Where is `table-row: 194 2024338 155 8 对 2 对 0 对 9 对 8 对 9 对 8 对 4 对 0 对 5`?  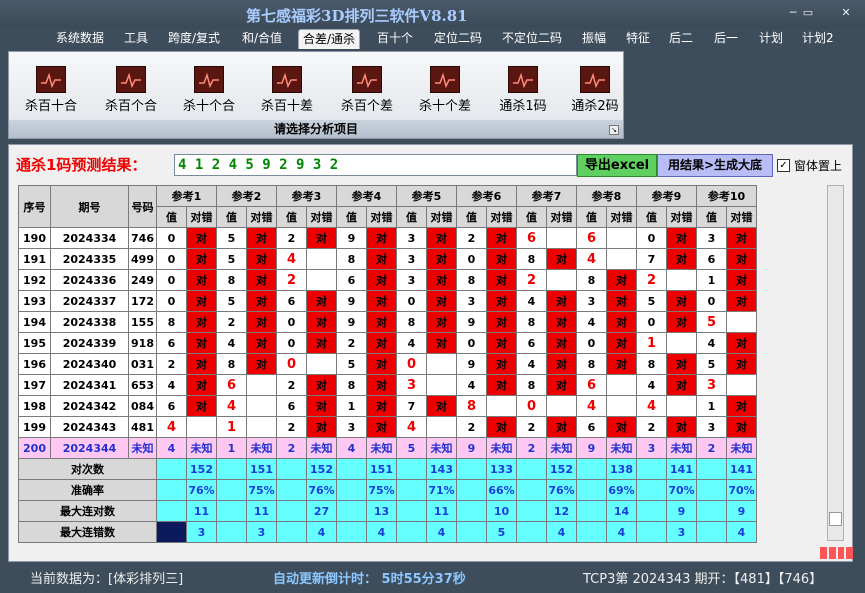
table-row: 194 2024338 155 8 对 2 对 0 对 9 对 8 对 9 对 8 对 4 对 0 对 5 is located at coordinates (387, 322).